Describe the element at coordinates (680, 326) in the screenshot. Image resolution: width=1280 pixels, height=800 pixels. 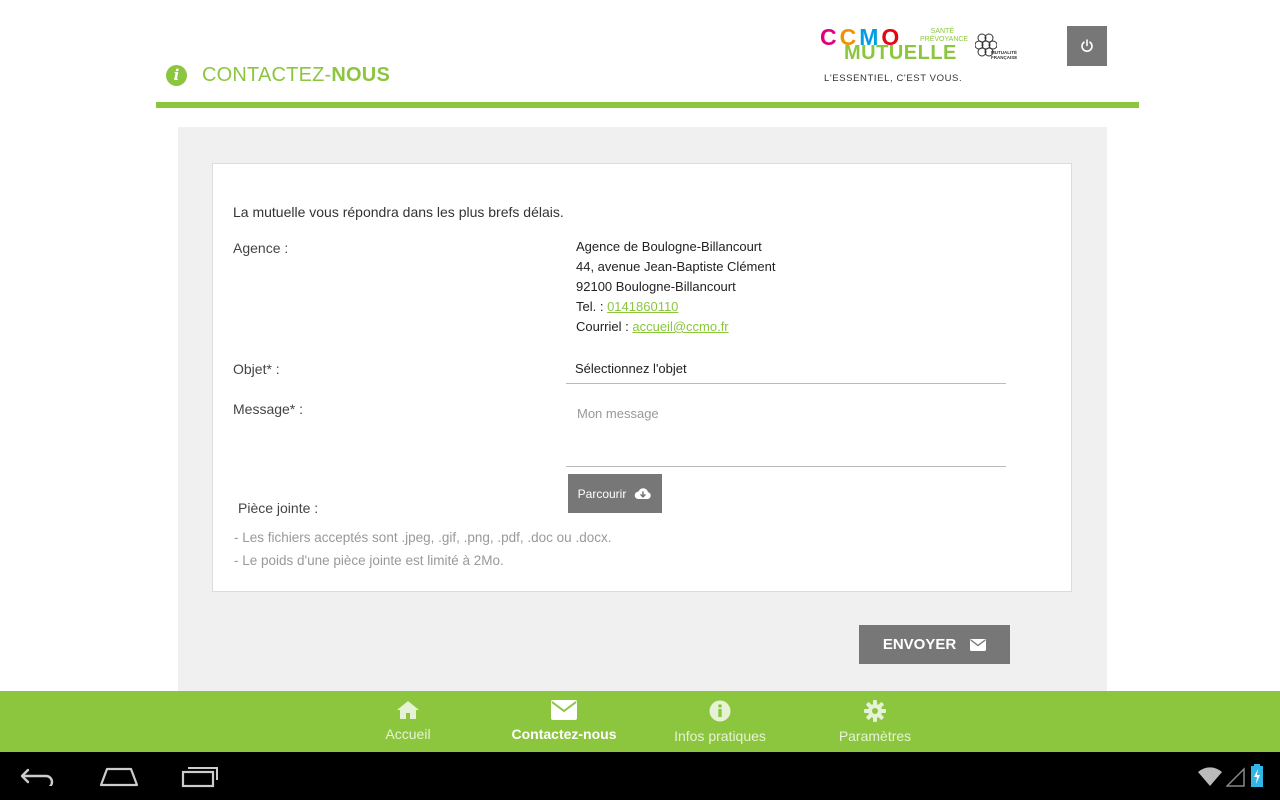
I see `email-link: accueil@ccmo.fr` at that location.